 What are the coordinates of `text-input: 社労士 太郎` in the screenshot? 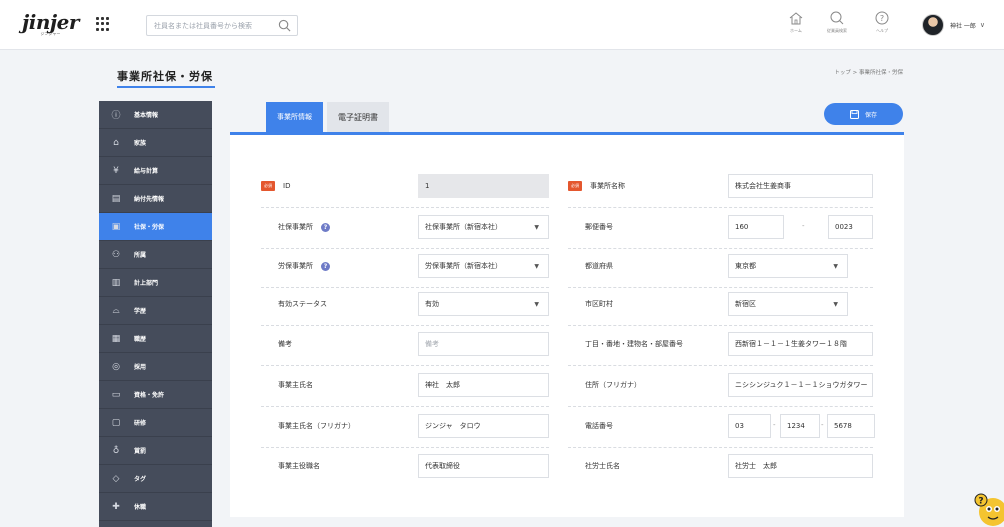 It's located at (800, 466).